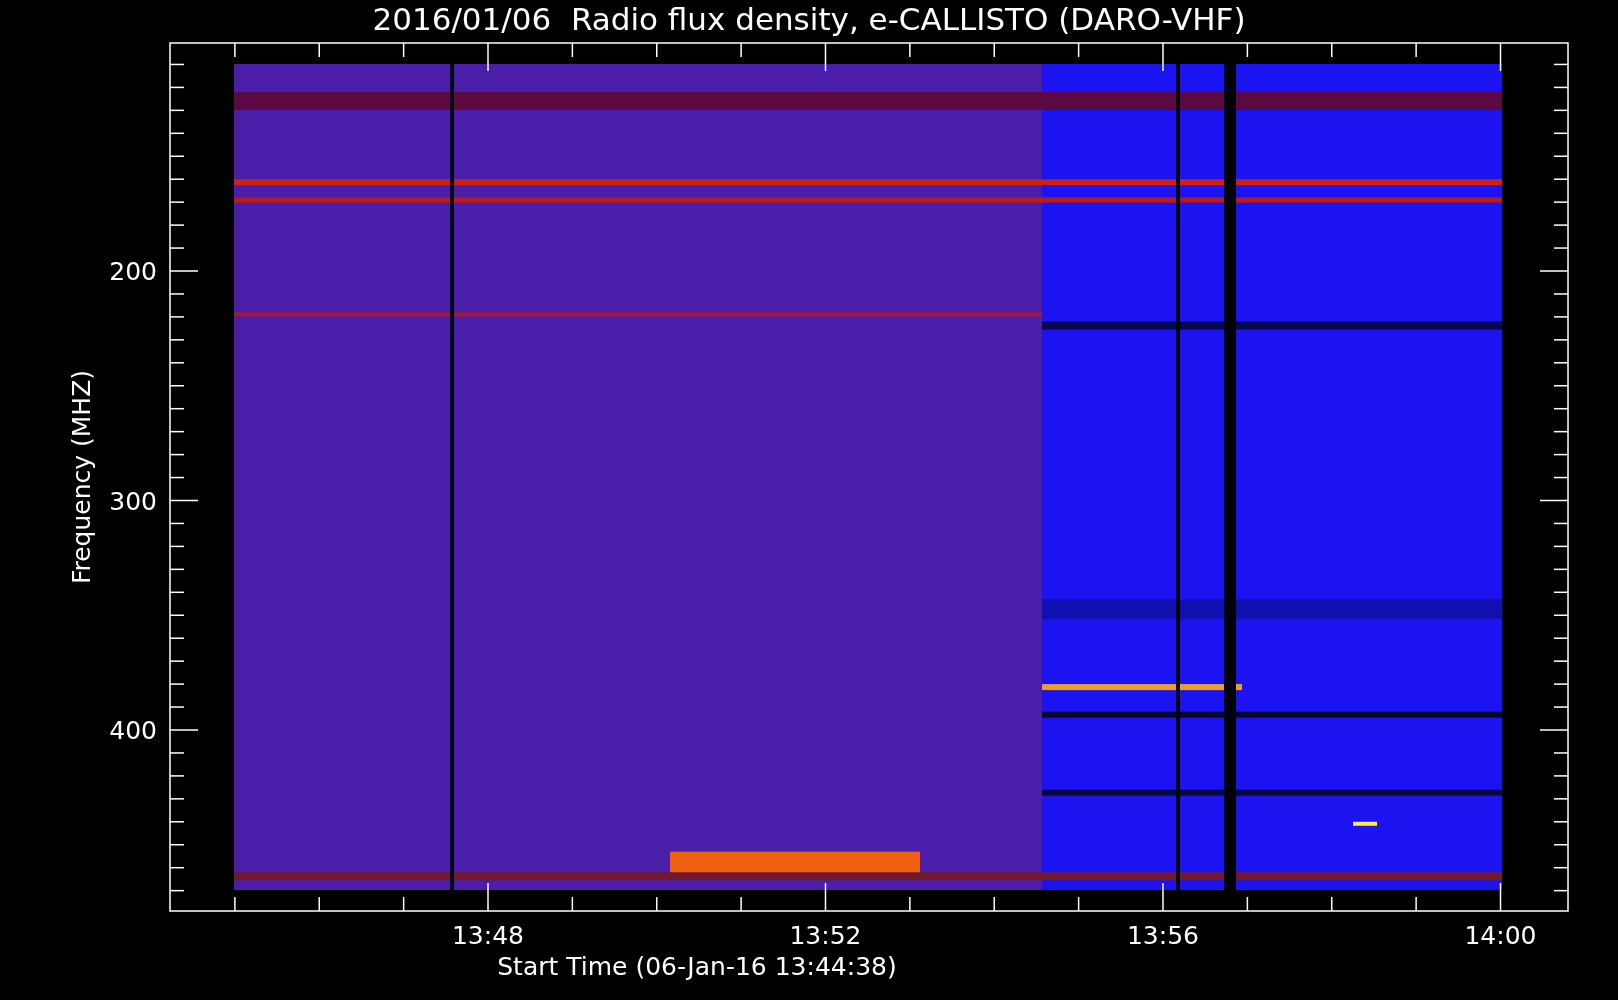  Describe the element at coordinates (81, 477) in the screenshot. I see `axis-title: Frequency (MHZ)` at that location.